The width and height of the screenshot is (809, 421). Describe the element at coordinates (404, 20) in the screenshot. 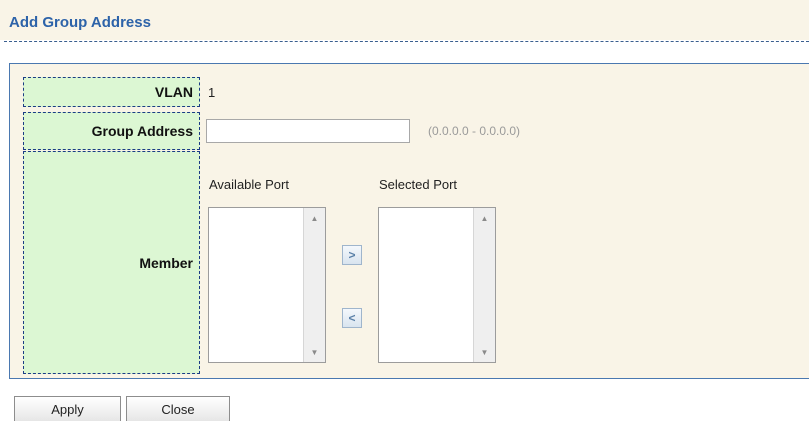

I see `title-bar: Add Group Address` at that location.